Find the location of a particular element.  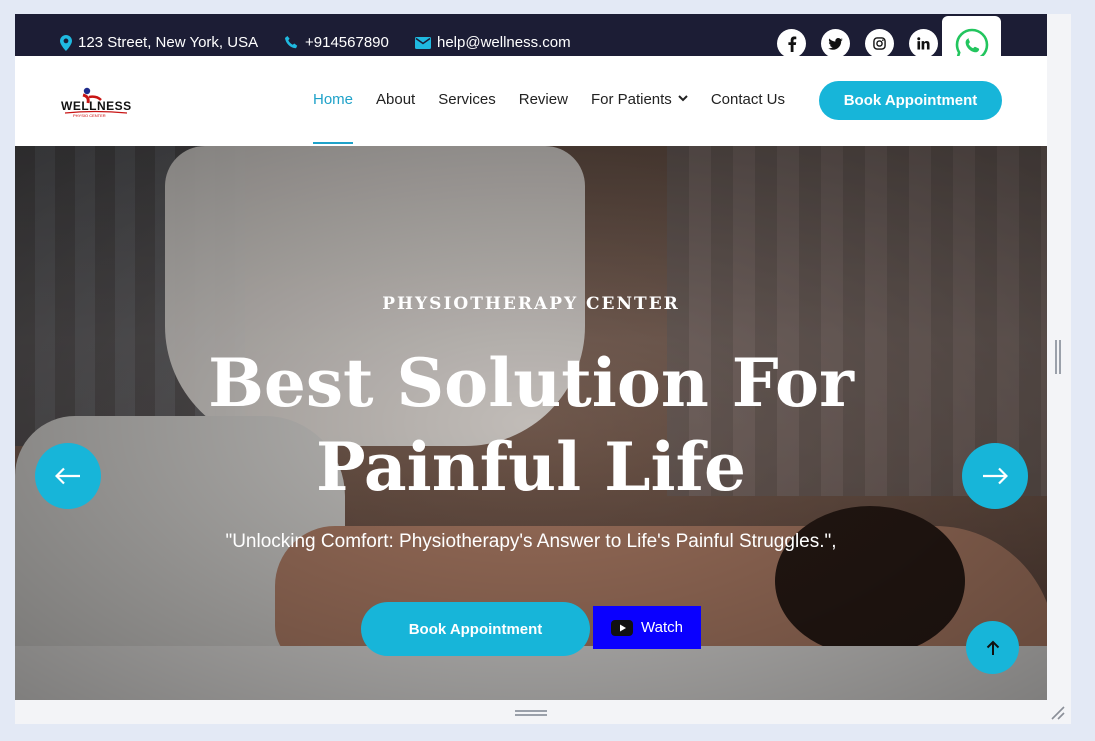

email-info: help@wellness.com is located at coordinates (493, 42).